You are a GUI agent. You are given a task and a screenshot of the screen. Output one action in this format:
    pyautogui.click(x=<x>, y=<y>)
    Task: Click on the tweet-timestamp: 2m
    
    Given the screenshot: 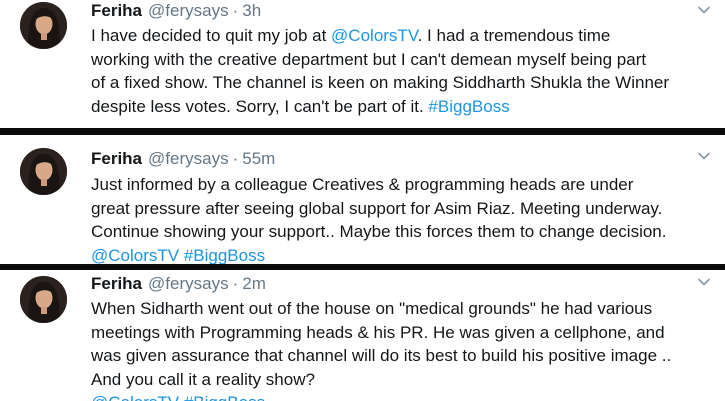 What is the action you would take?
    pyautogui.click(x=254, y=283)
    